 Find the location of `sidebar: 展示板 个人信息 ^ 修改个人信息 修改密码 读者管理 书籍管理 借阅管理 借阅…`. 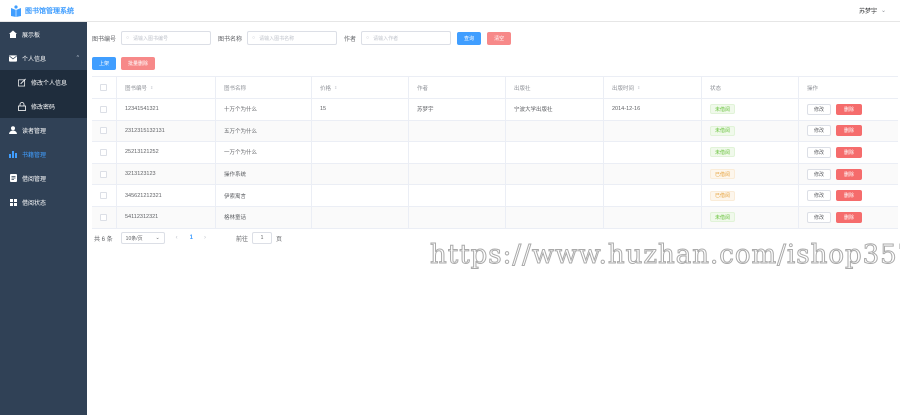

sidebar: 展示板 个人信息 ^ 修改个人信息 修改密码 读者管理 书籍管理 借阅管理 借阅… is located at coordinates (43, 218).